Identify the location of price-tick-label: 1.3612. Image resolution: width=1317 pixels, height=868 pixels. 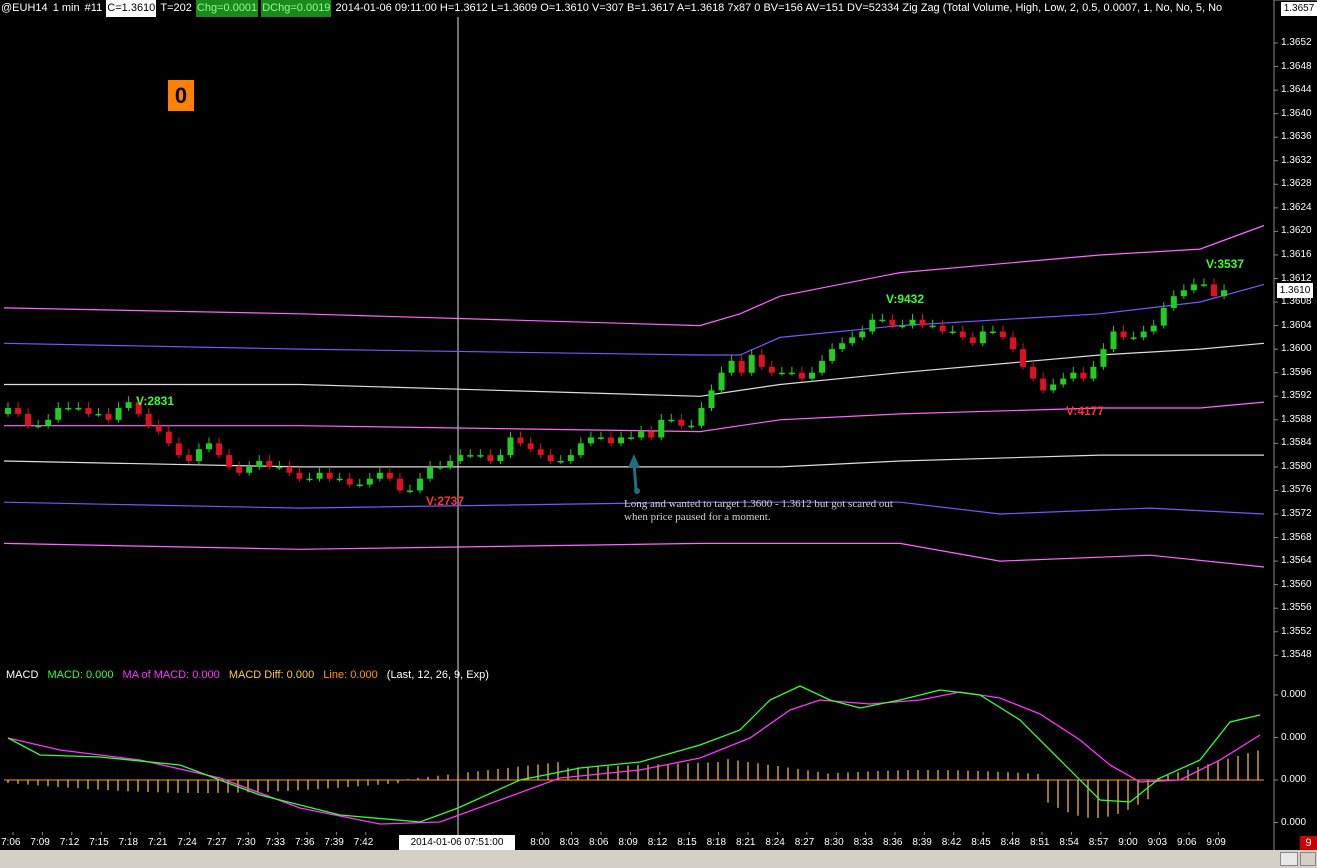
(1296, 278).